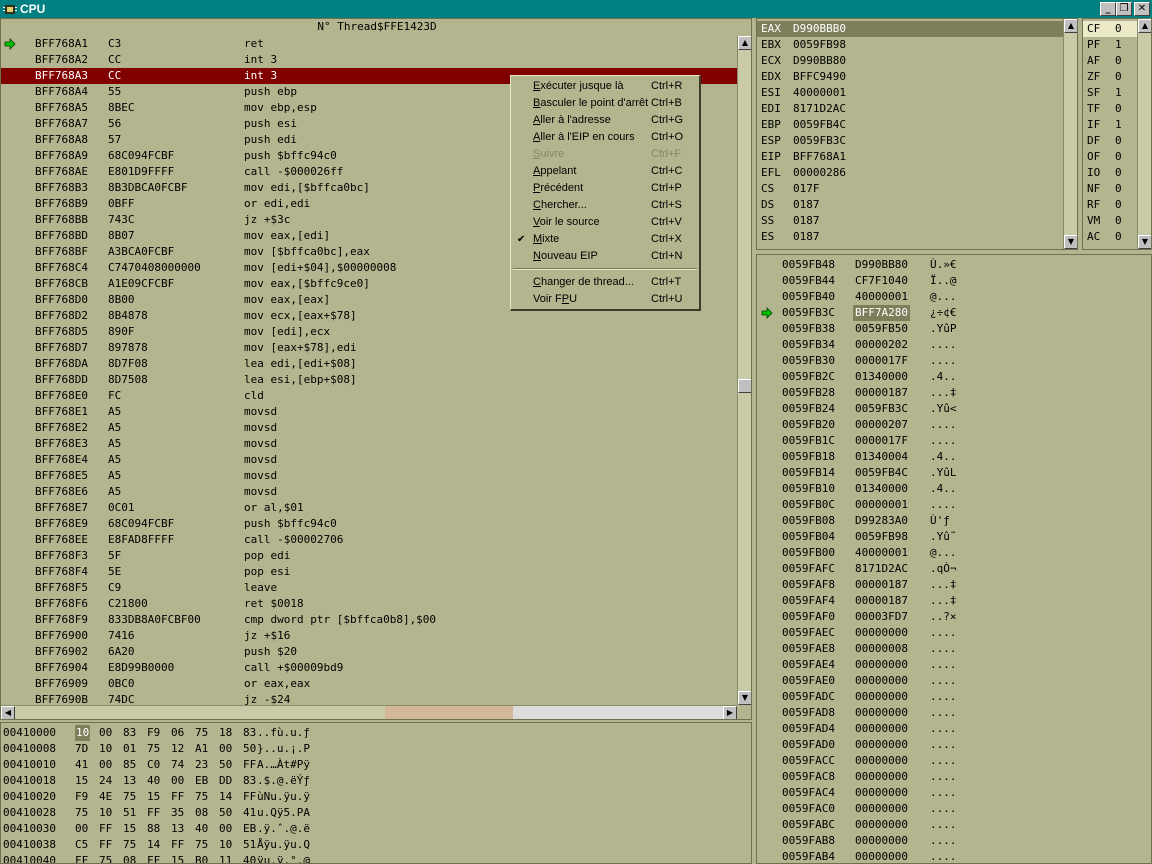  Describe the element at coordinates (369, 652) in the screenshot. I see `disasm-row: BFF76902 6A20 push $20` at that location.